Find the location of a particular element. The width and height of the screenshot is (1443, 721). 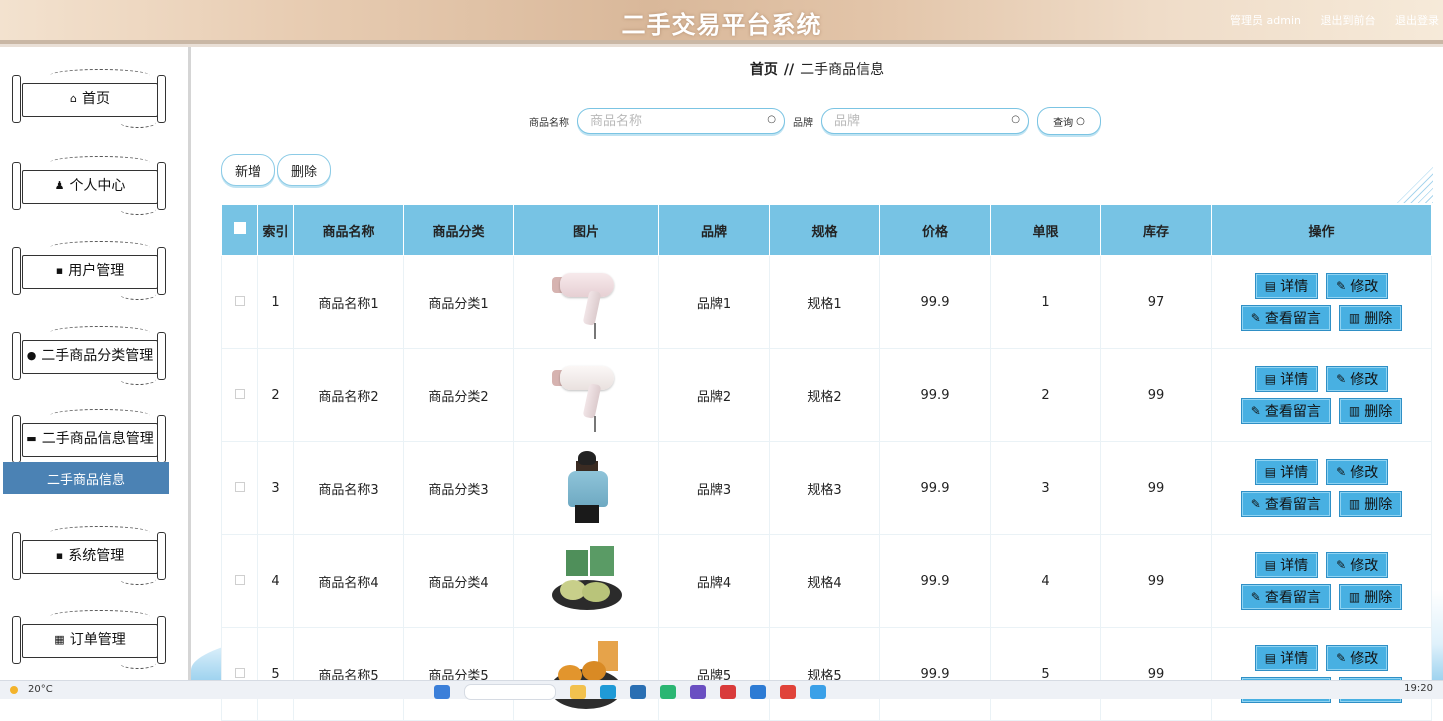

sidebar-item-content: ♟ 个人中心 is located at coordinates (90, 185).